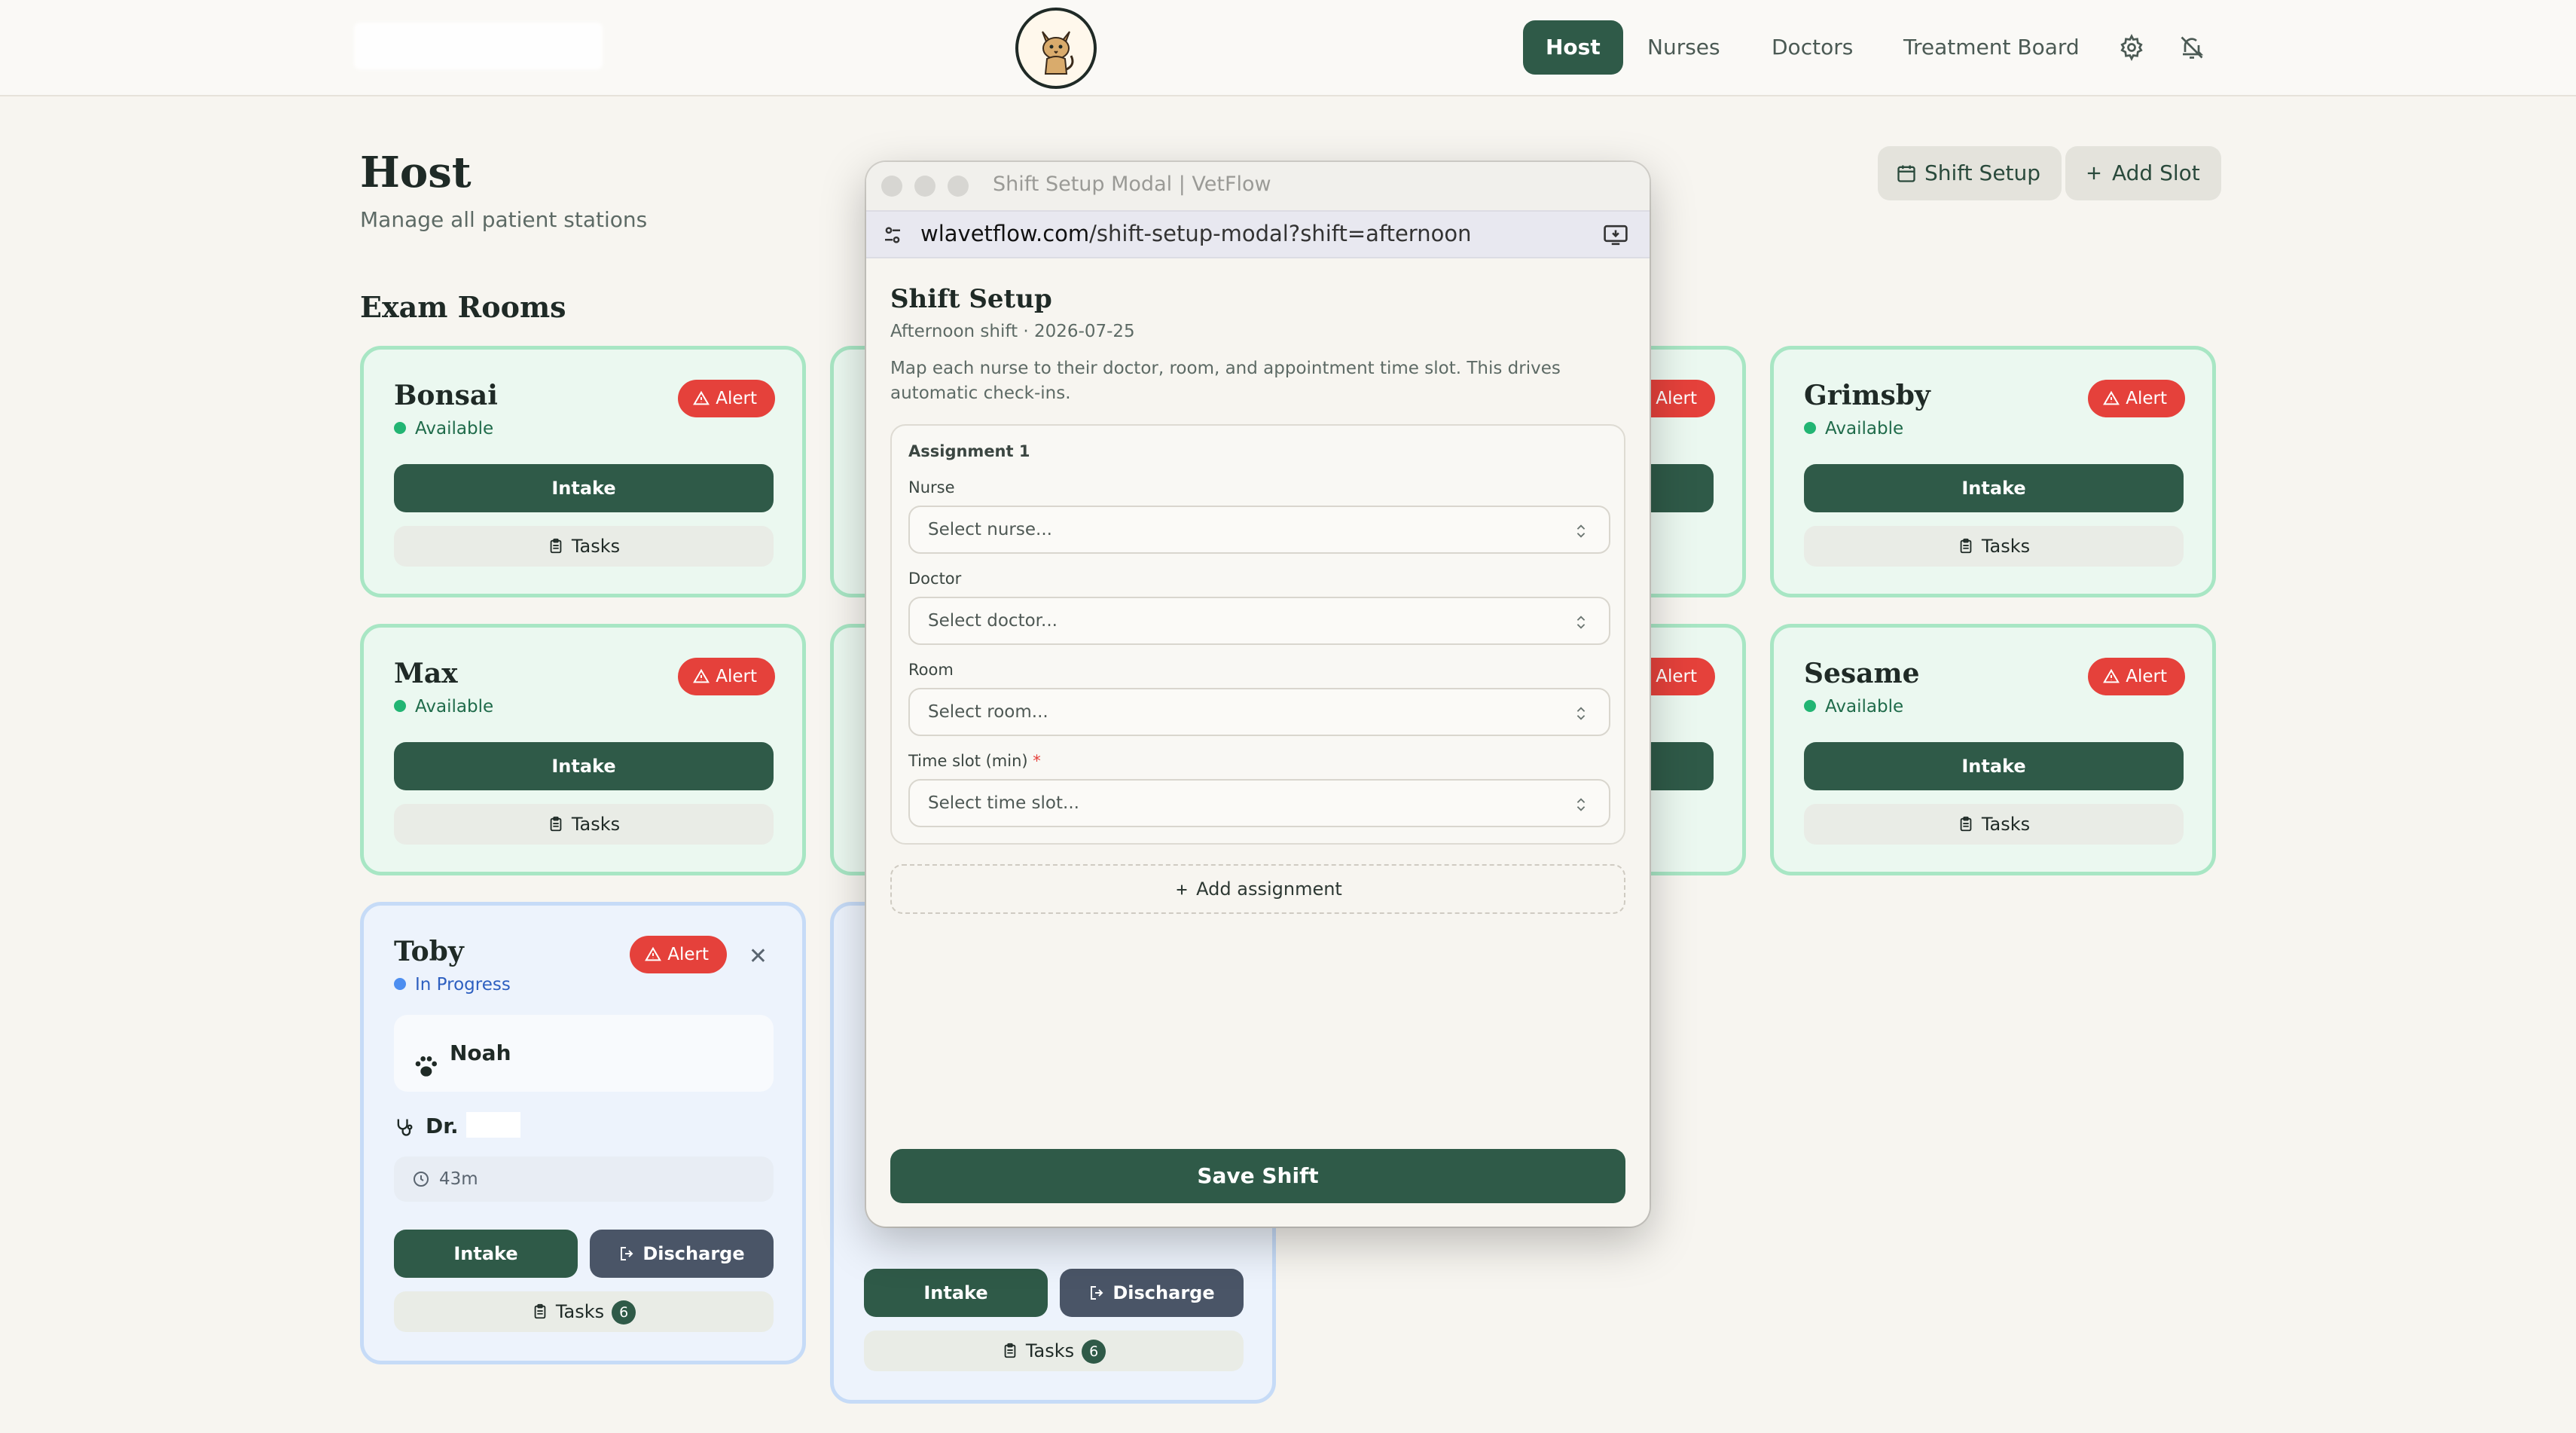 This screenshot has width=2576, height=1433. What do you see at coordinates (2191, 47) in the screenshot?
I see `bell-off-icon` at bounding box center [2191, 47].